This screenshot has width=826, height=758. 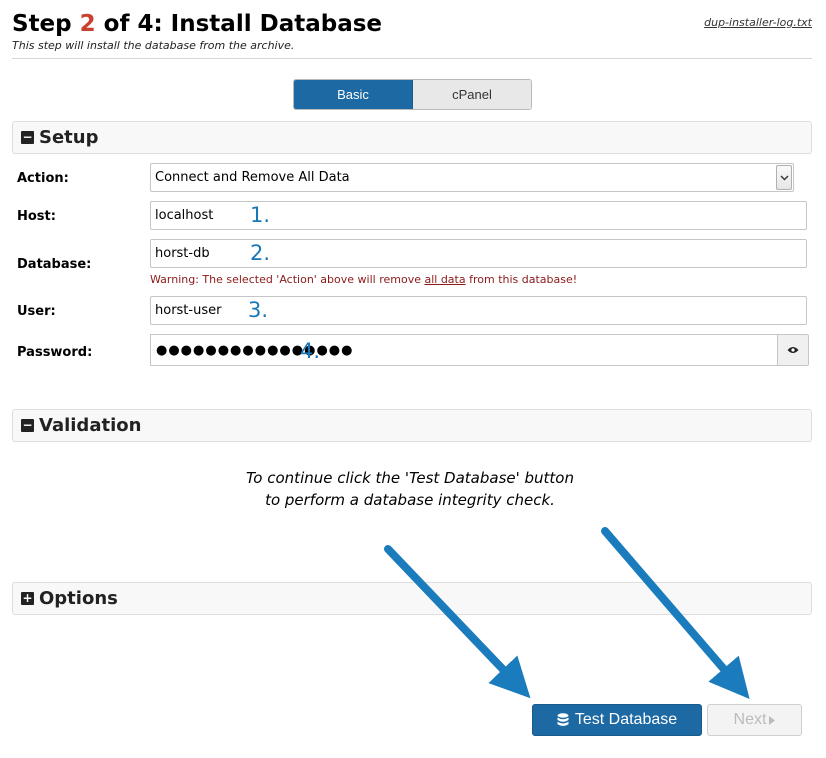 I want to click on test-database-button: Test Database, so click(x=617, y=720).